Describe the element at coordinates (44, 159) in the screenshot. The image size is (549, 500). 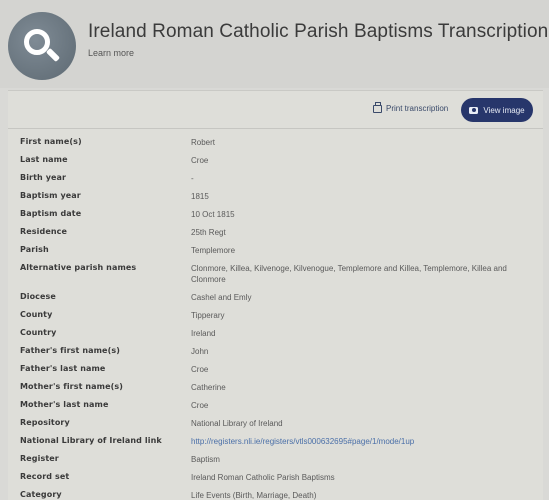
I see `label-last-name: Last name` at that location.